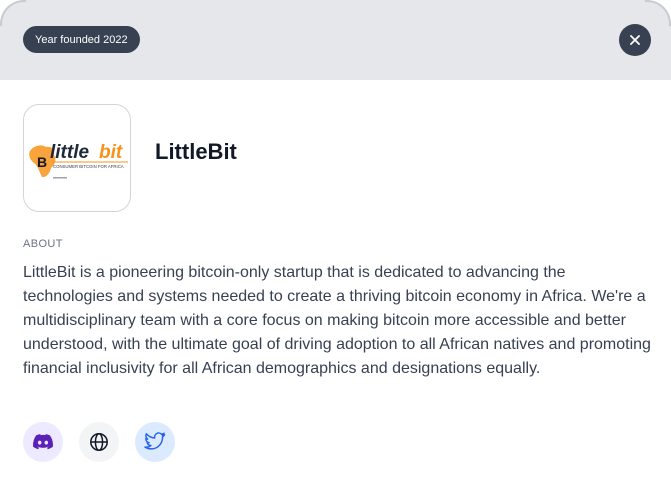 Image resolution: width=671 pixels, height=480 pixels. What do you see at coordinates (81, 39) in the screenshot?
I see `year-founded-badge: Year founded 2022` at bounding box center [81, 39].